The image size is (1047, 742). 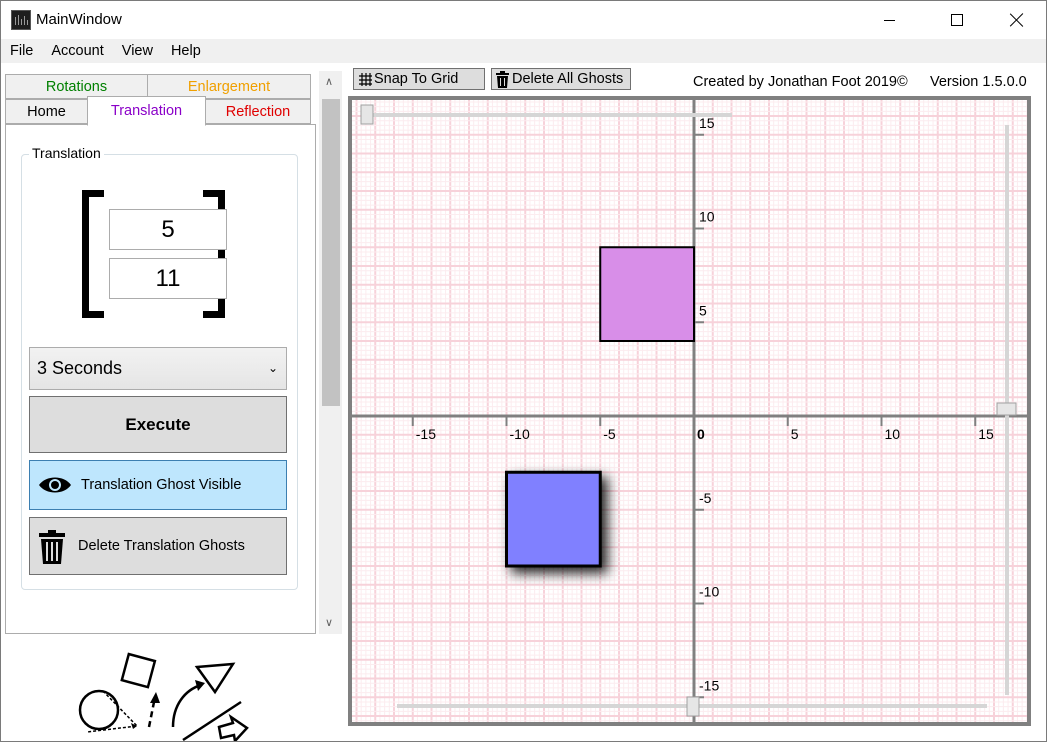 What do you see at coordinates (80, 368) in the screenshot?
I see `duration-value: 3 Seconds` at bounding box center [80, 368].